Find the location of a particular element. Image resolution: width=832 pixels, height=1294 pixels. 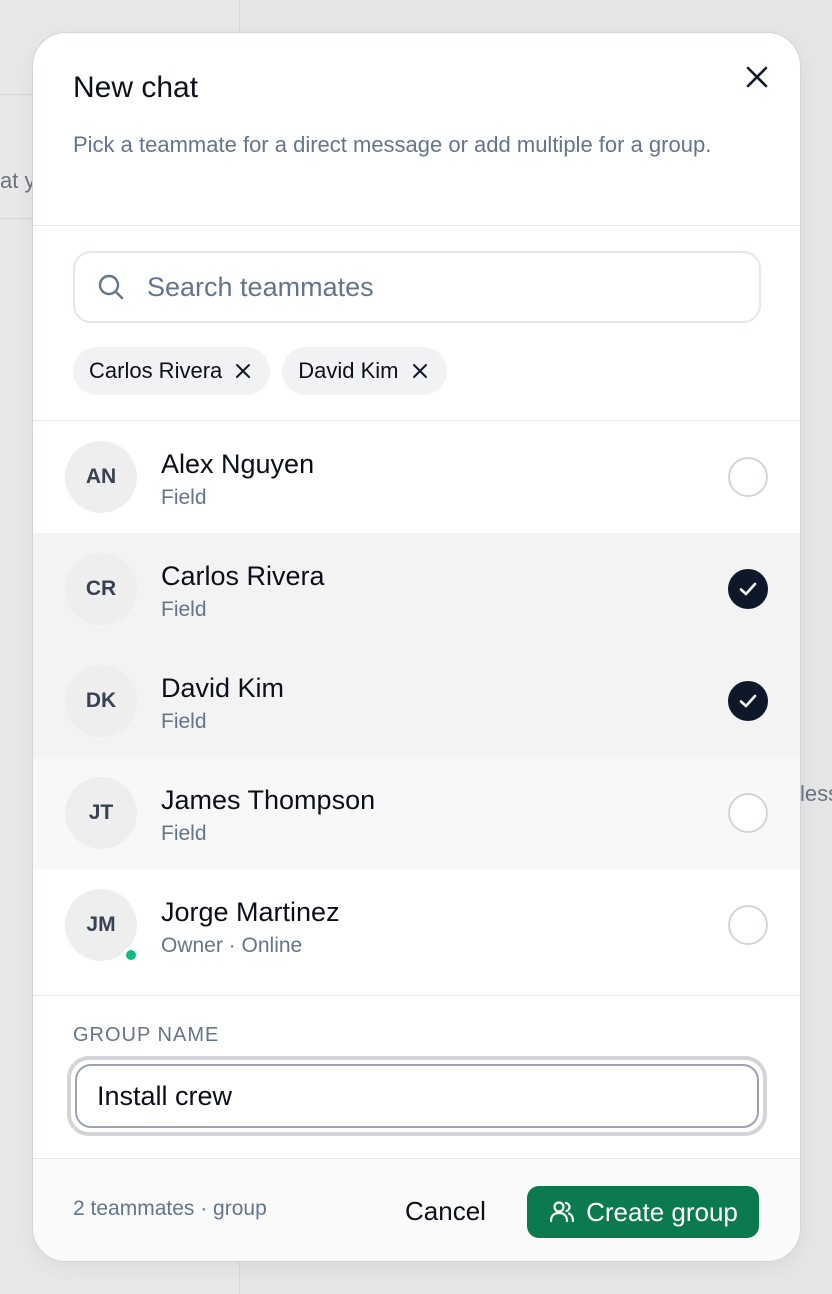

group-name-input is located at coordinates (417, 1096).